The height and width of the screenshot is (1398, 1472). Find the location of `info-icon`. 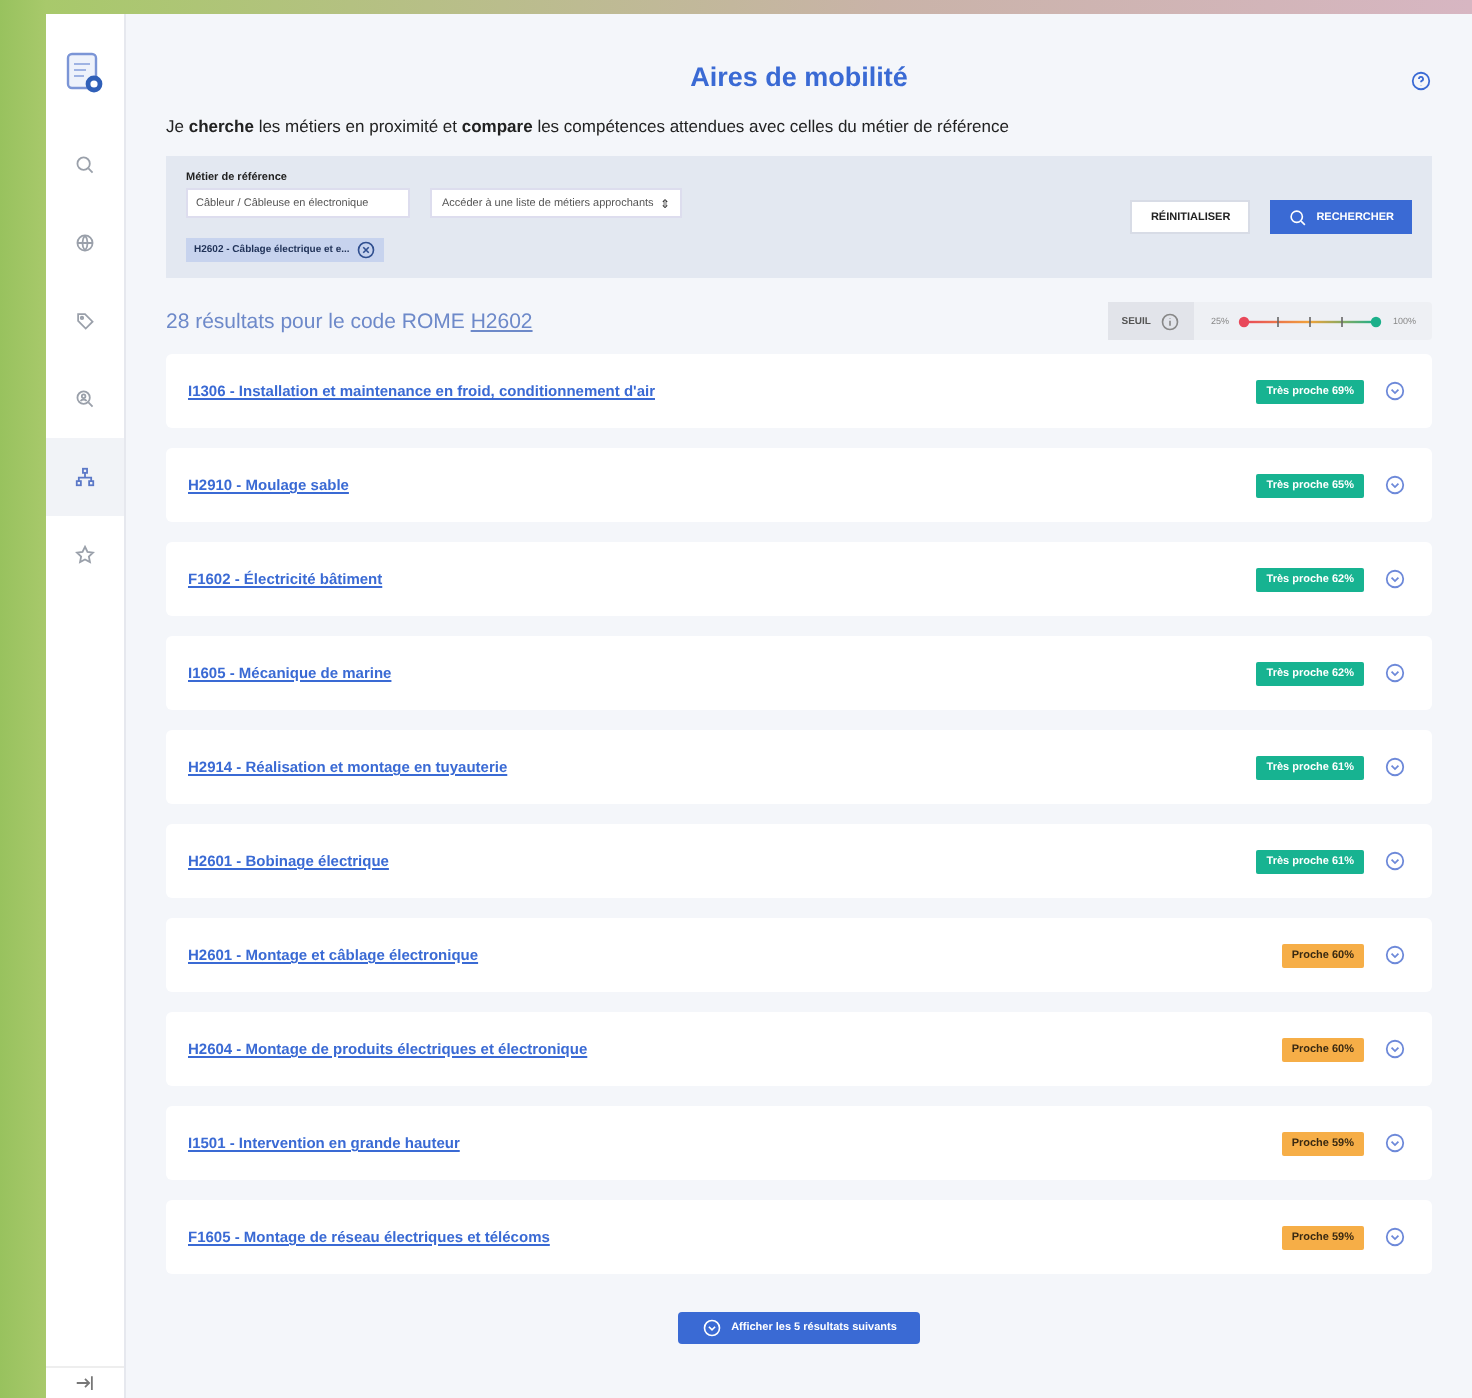

info-icon is located at coordinates (1170, 321).